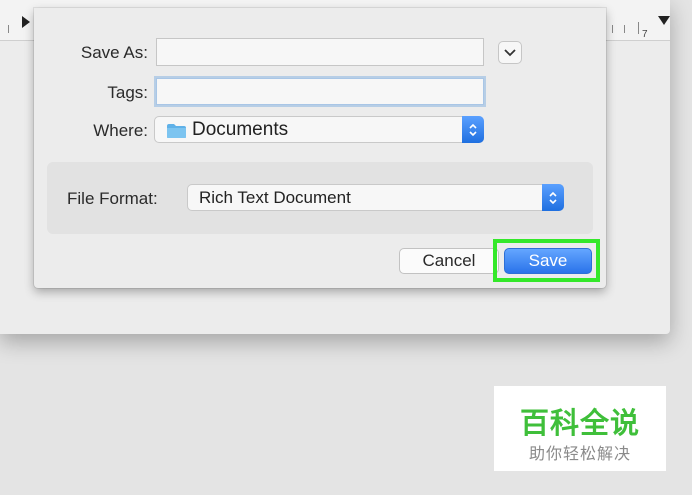  Describe the element at coordinates (275, 197) in the screenshot. I see `file-format-value: Rich Text Document` at that location.